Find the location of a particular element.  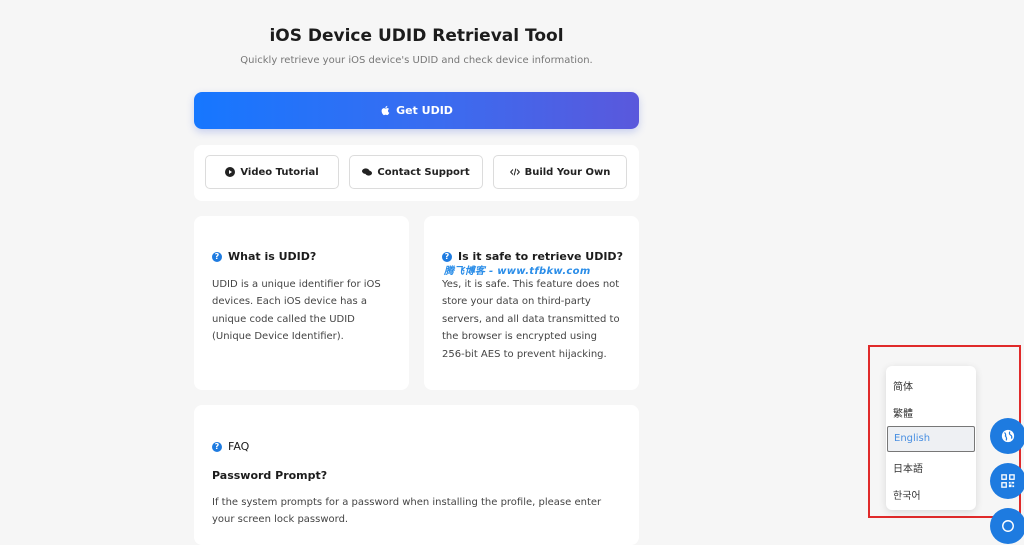

contact-support-button: Contact Support is located at coordinates (416, 172).